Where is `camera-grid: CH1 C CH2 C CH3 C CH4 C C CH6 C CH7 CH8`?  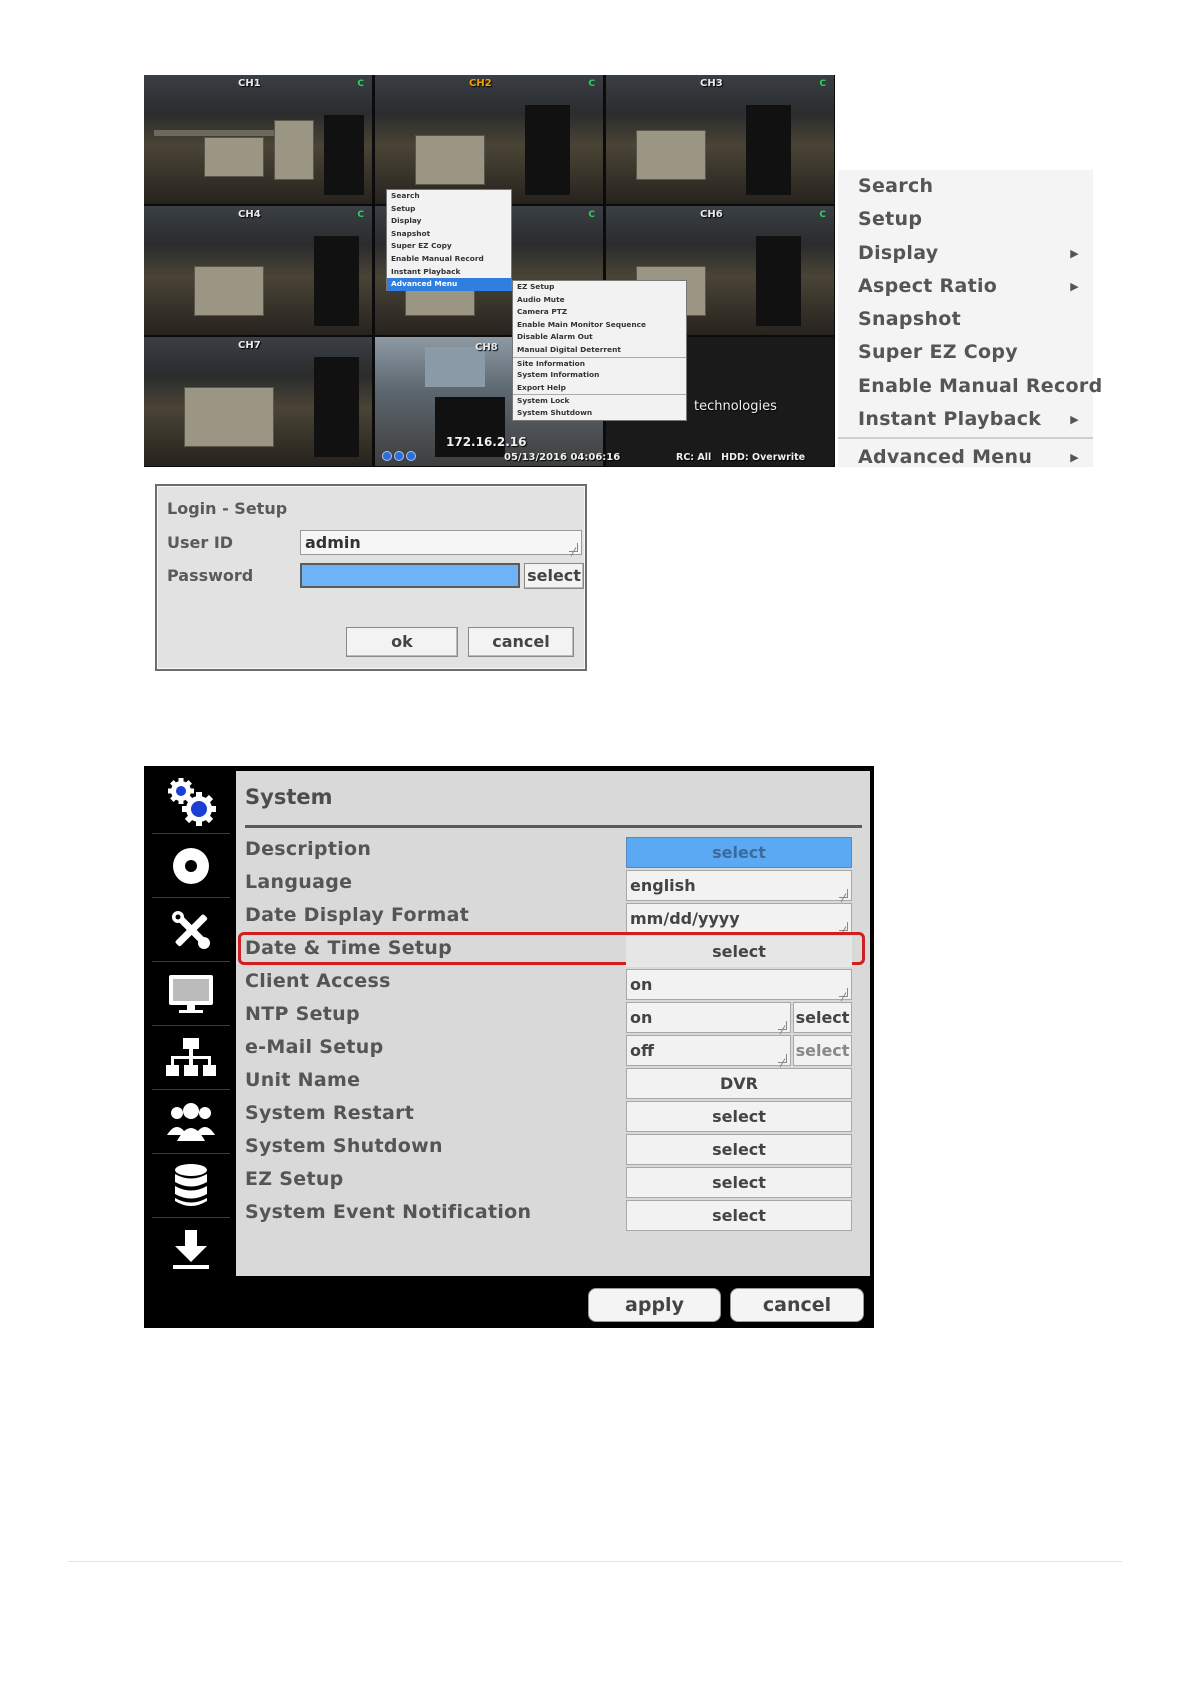 camera-grid: CH1 C CH2 C CH3 C CH4 C C CH6 C CH7 CH8 is located at coordinates (489, 271).